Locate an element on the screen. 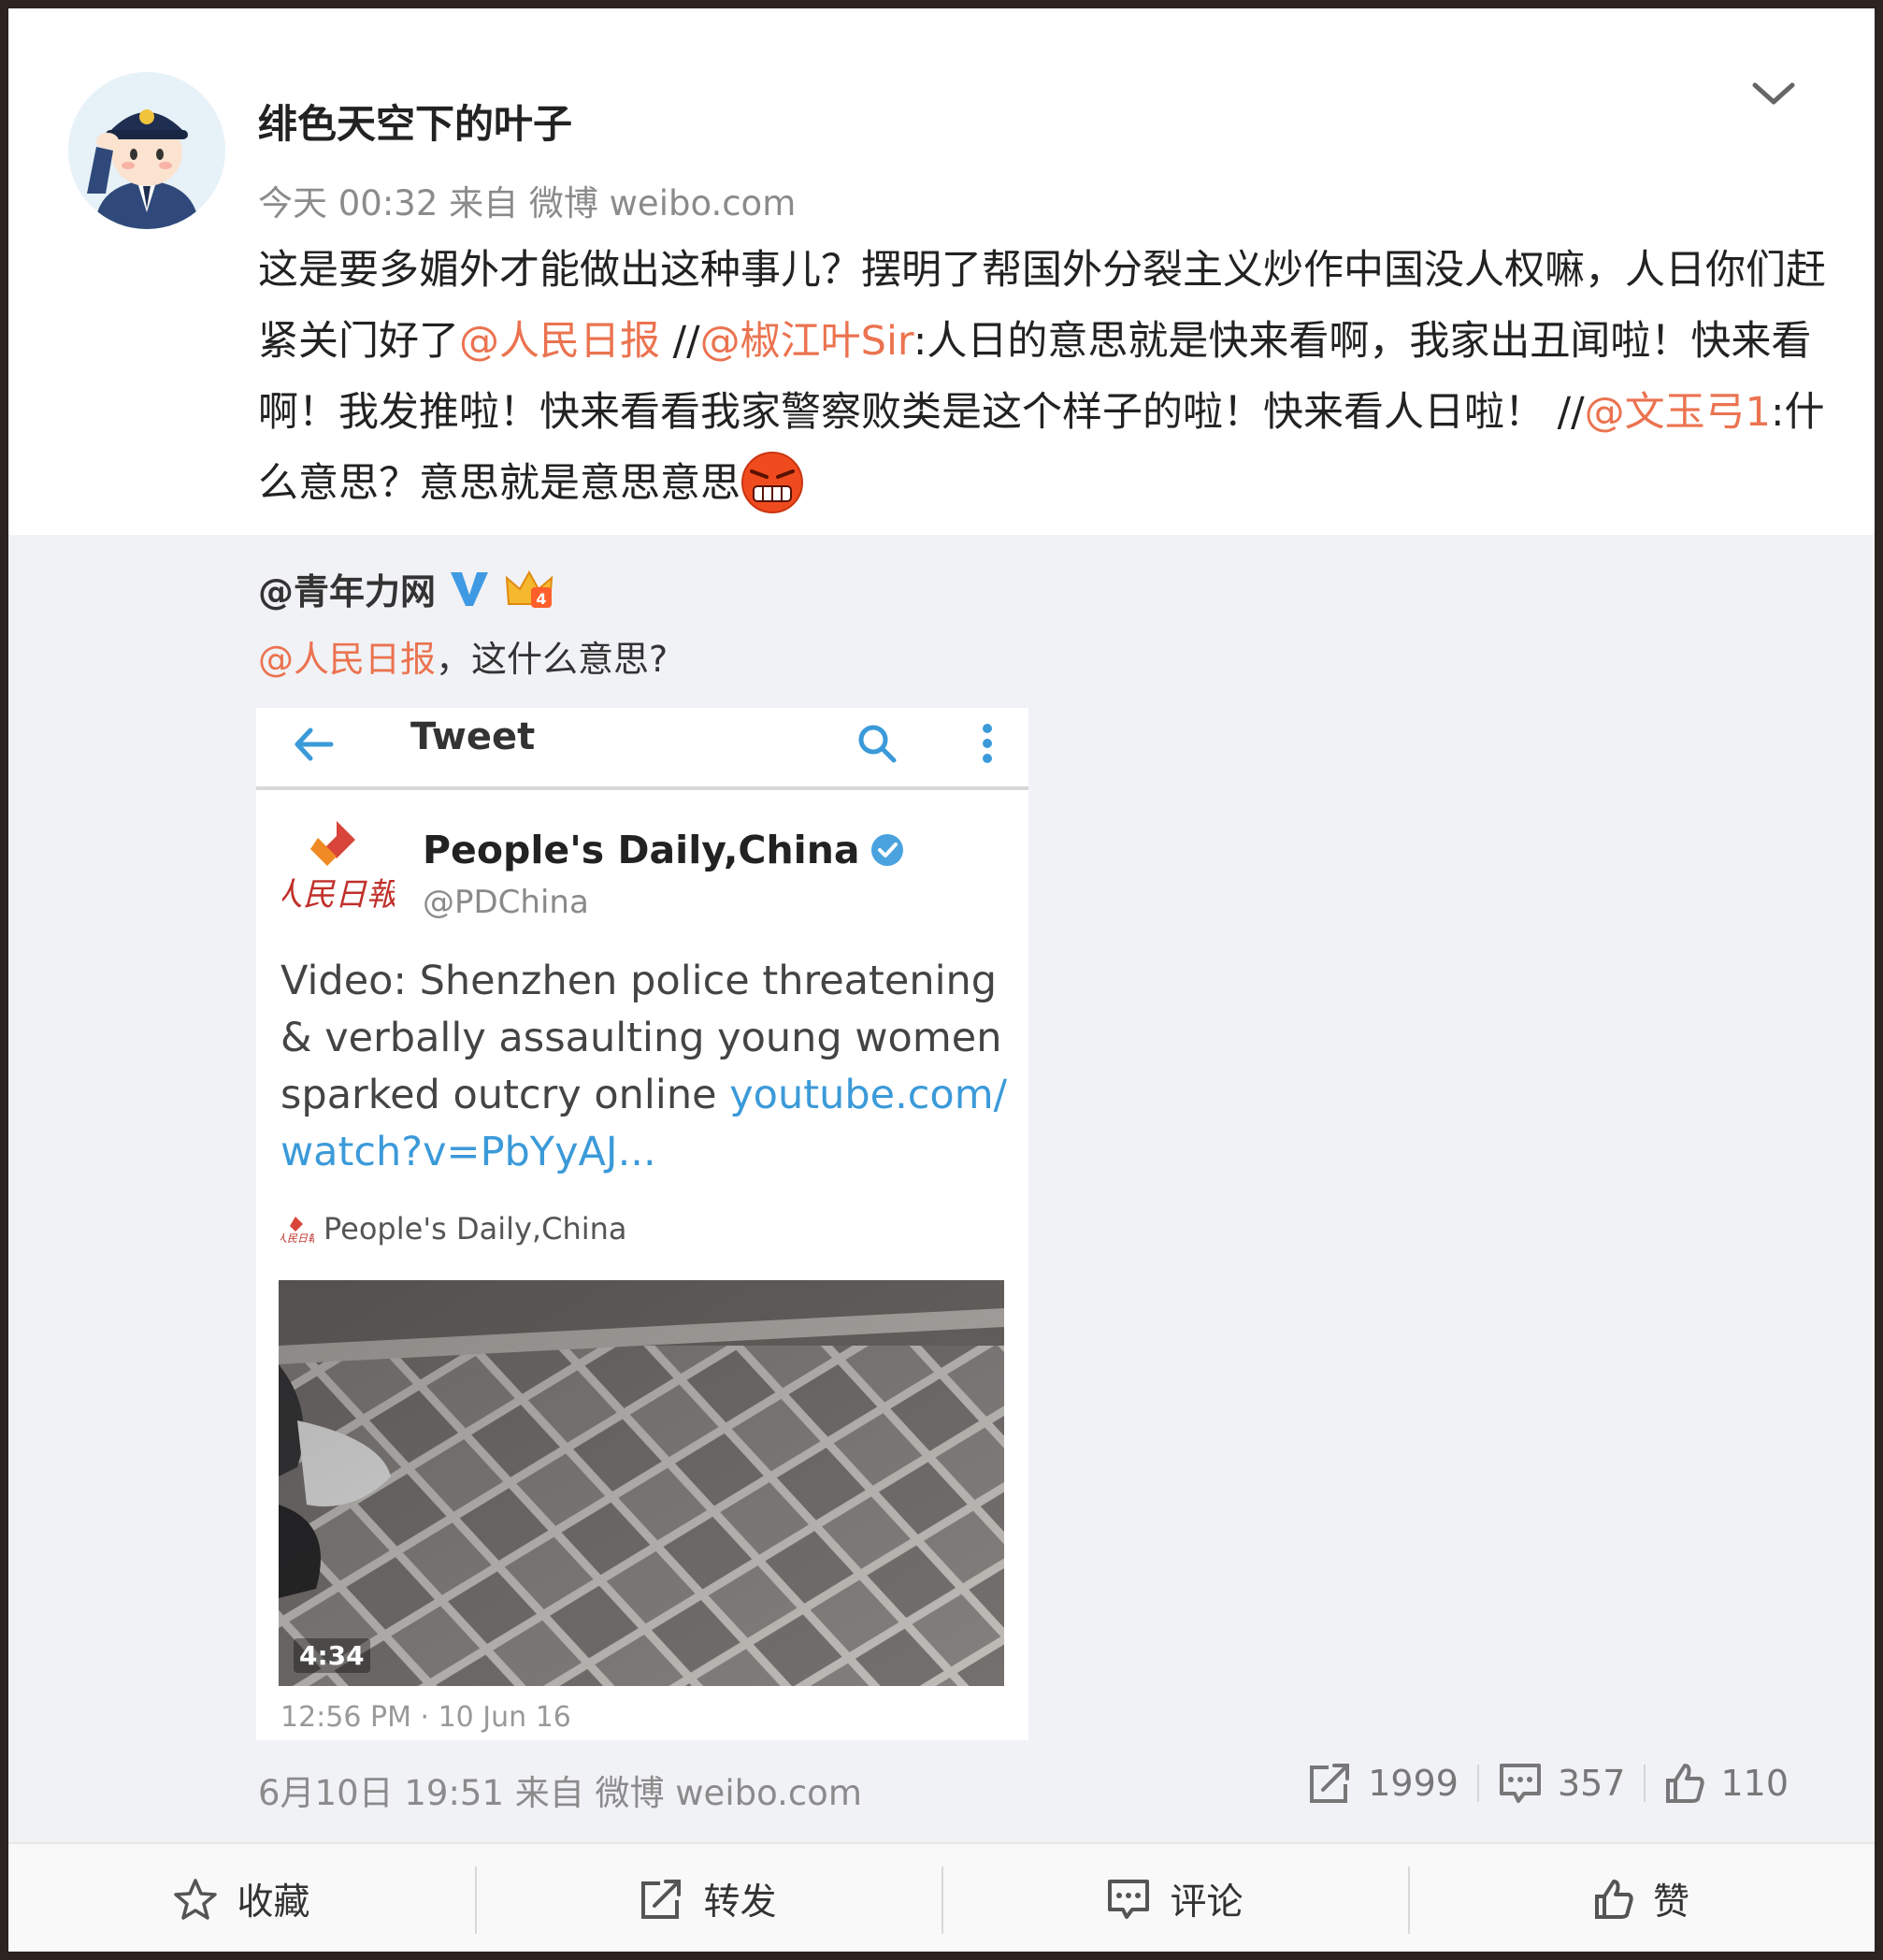  verified-v-icon is located at coordinates (470, 589).